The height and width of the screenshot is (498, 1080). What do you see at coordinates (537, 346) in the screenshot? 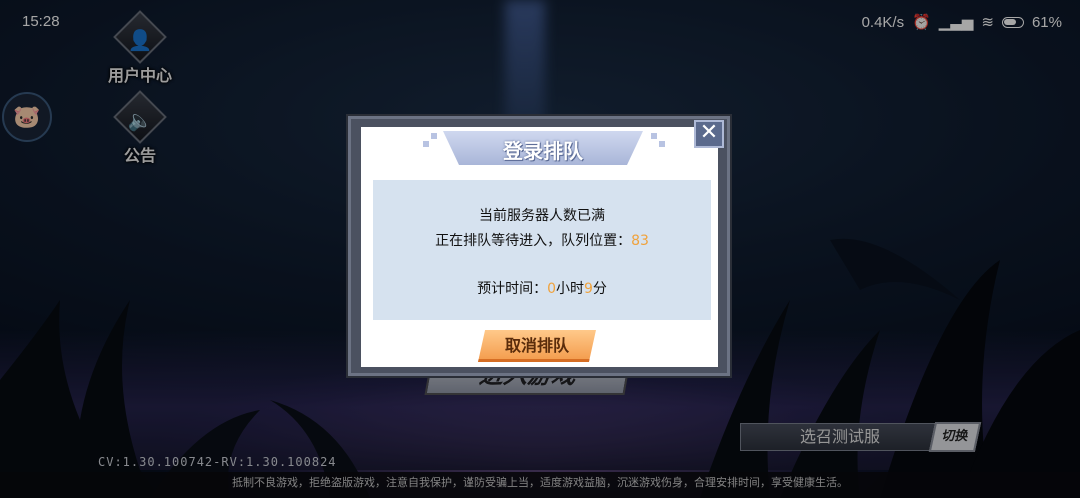
I see `cancel-queue-button: 取消排队` at bounding box center [537, 346].